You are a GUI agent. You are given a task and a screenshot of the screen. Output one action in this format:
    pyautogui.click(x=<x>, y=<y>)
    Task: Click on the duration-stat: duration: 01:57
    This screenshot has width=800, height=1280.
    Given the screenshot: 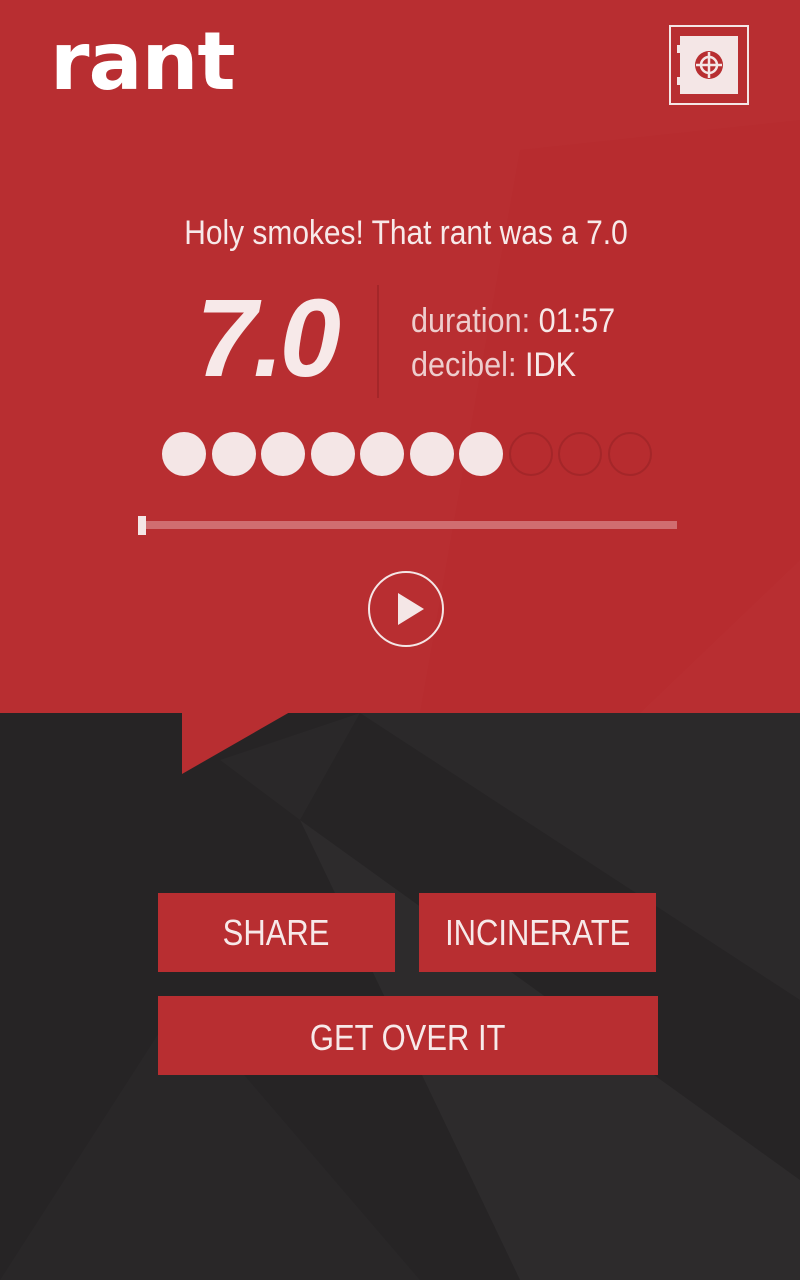 What is the action you would take?
    pyautogui.click(x=513, y=321)
    